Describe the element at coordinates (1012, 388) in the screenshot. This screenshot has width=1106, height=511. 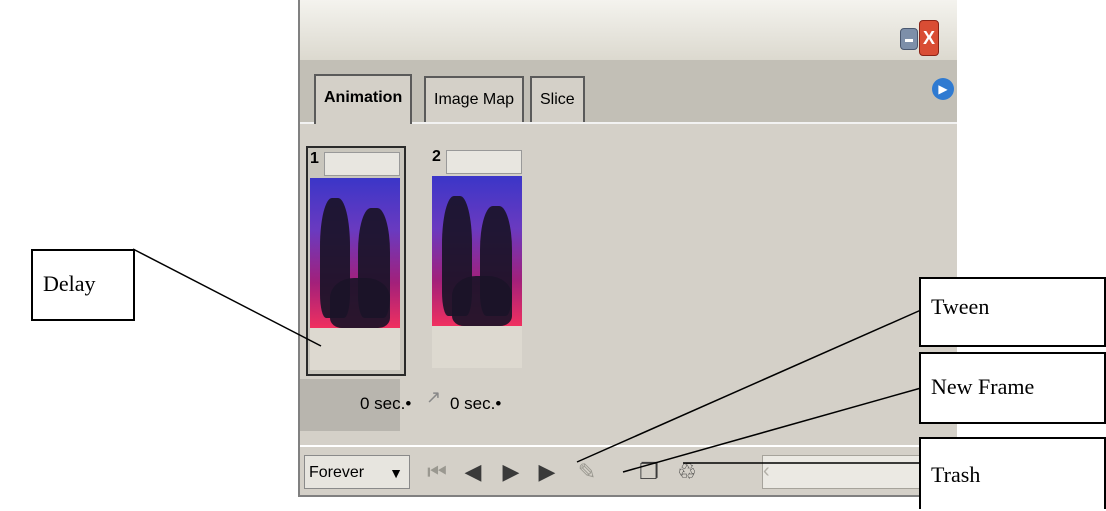
I see `callout-new-frame: New Frame` at that location.